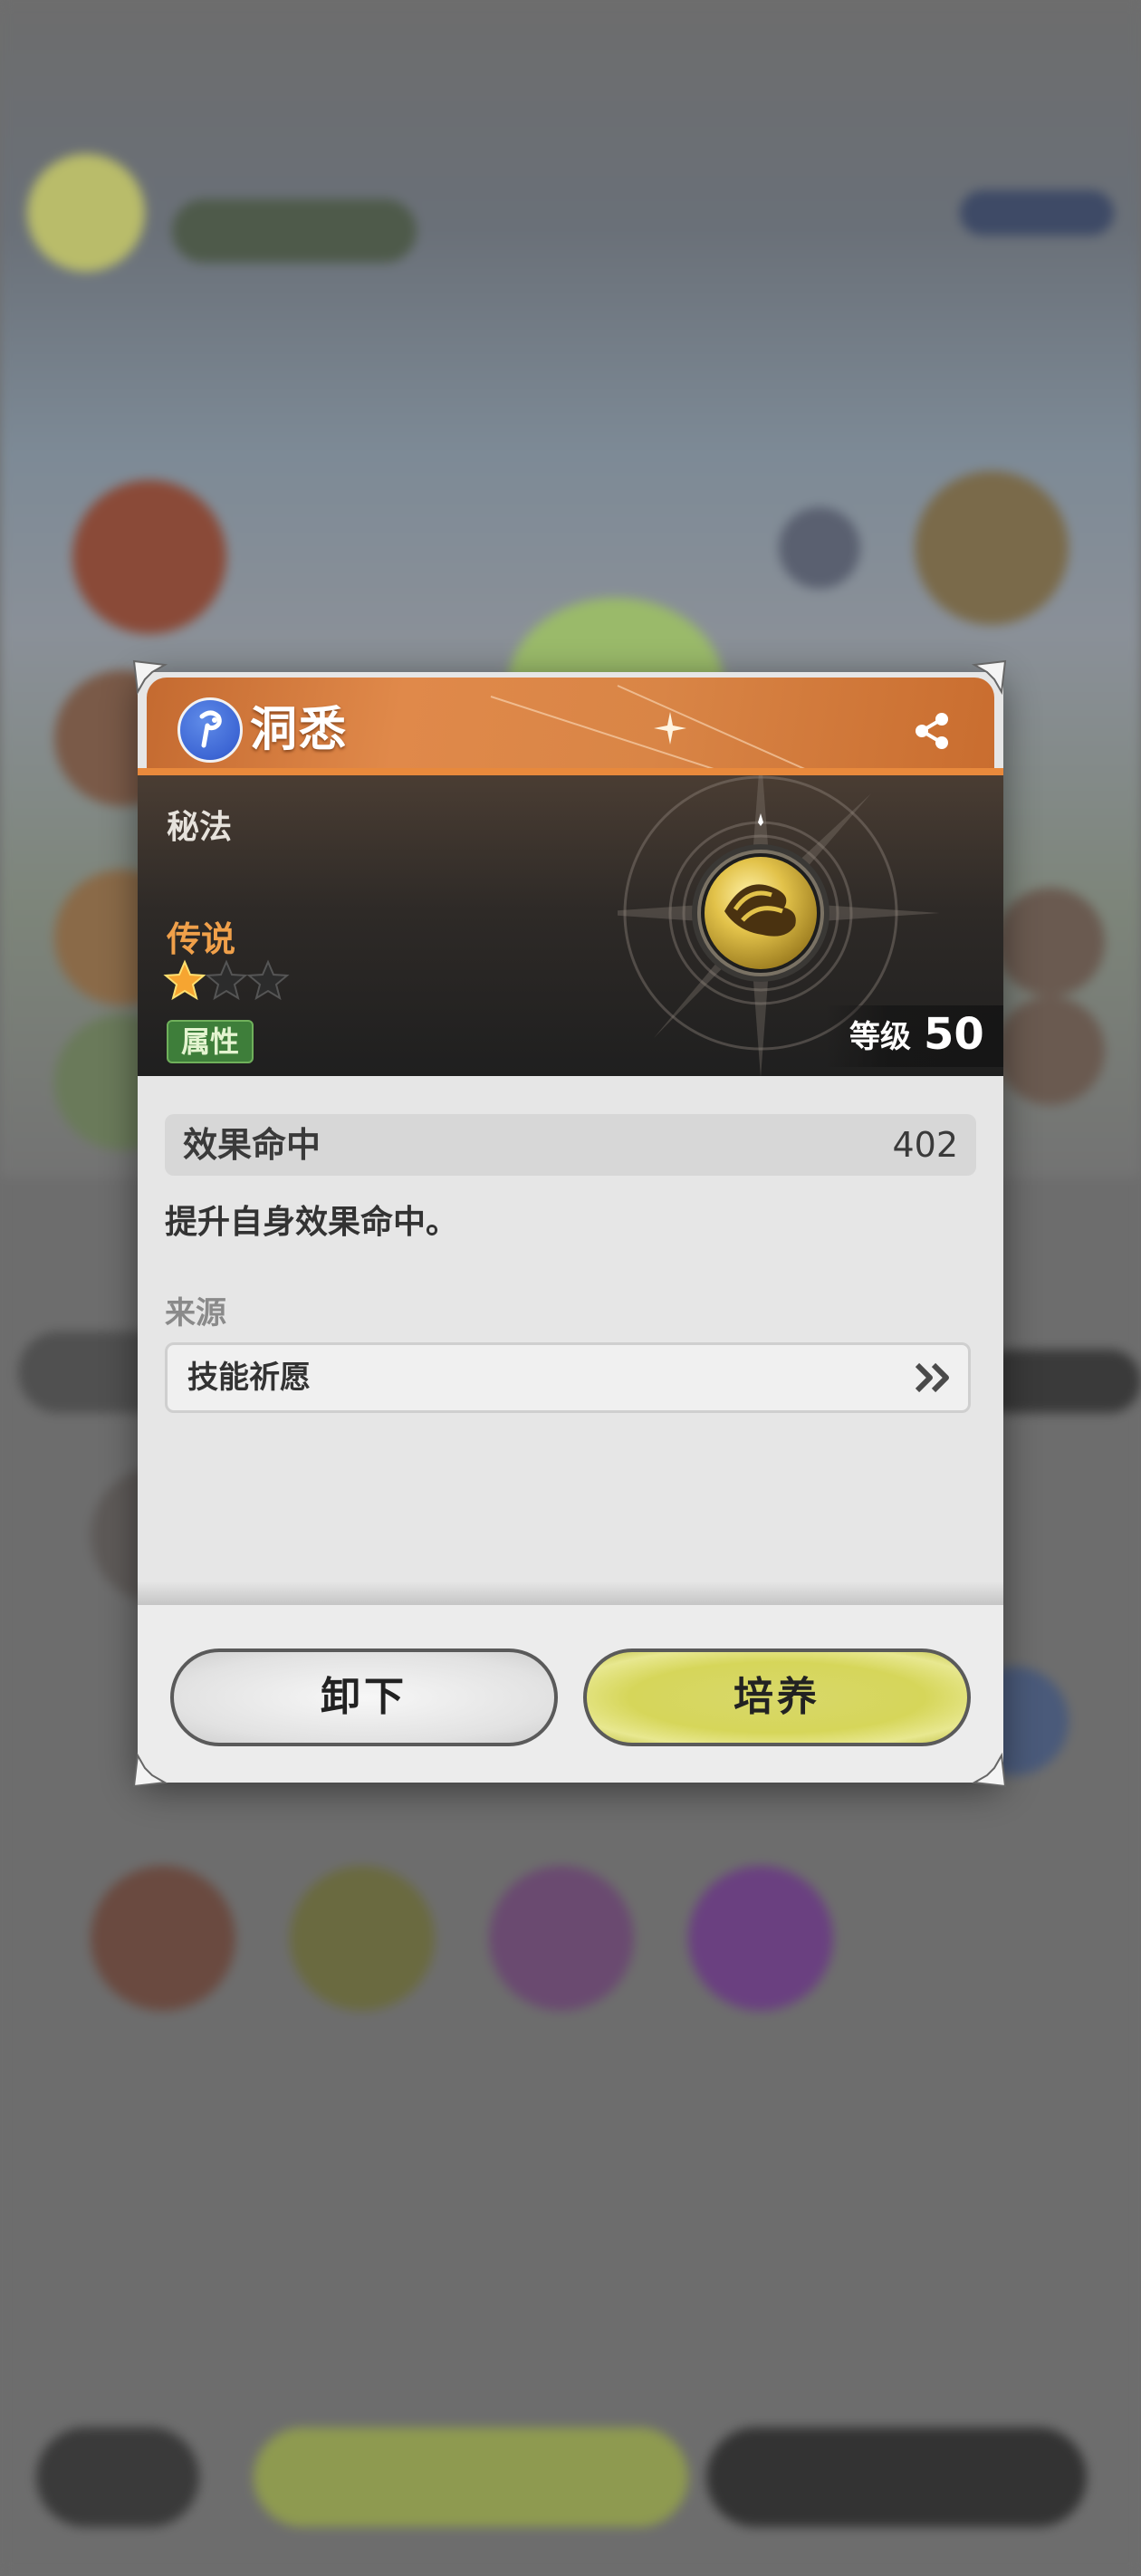 The width and height of the screenshot is (1141, 2576). What do you see at coordinates (932, 731) in the screenshot?
I see `share-icon` at bounding box center [932, 731].